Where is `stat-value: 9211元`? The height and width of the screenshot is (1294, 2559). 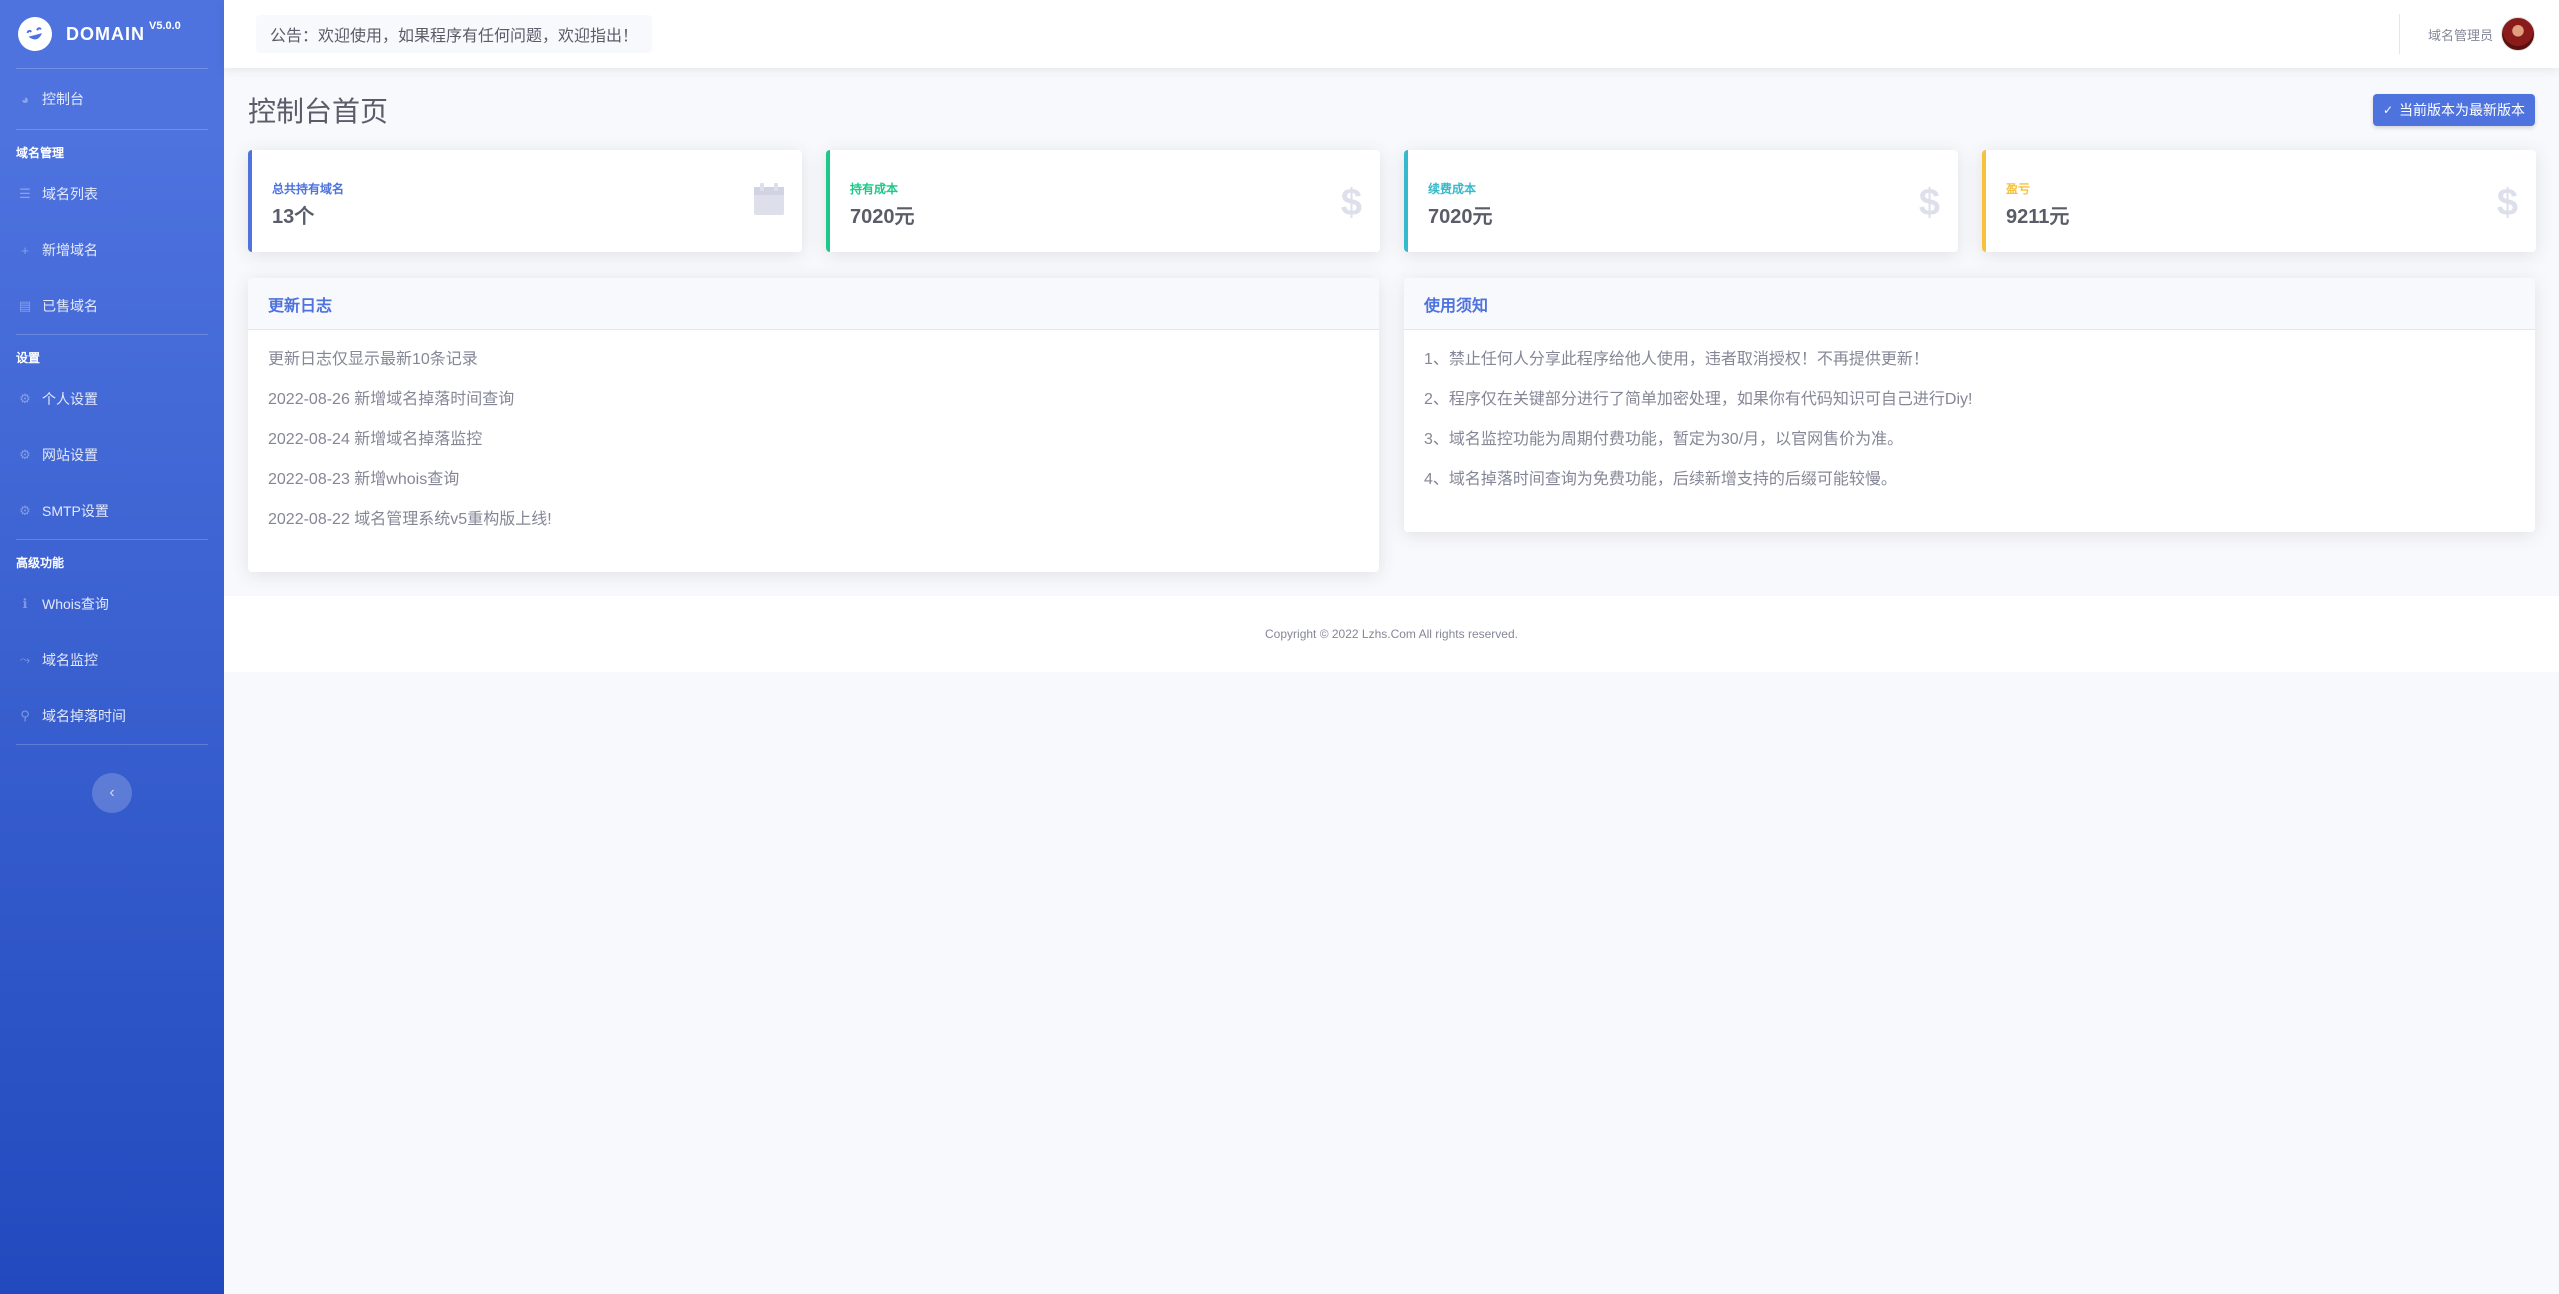
stat-value: 9211元 is located at coordinates (2038, 217).